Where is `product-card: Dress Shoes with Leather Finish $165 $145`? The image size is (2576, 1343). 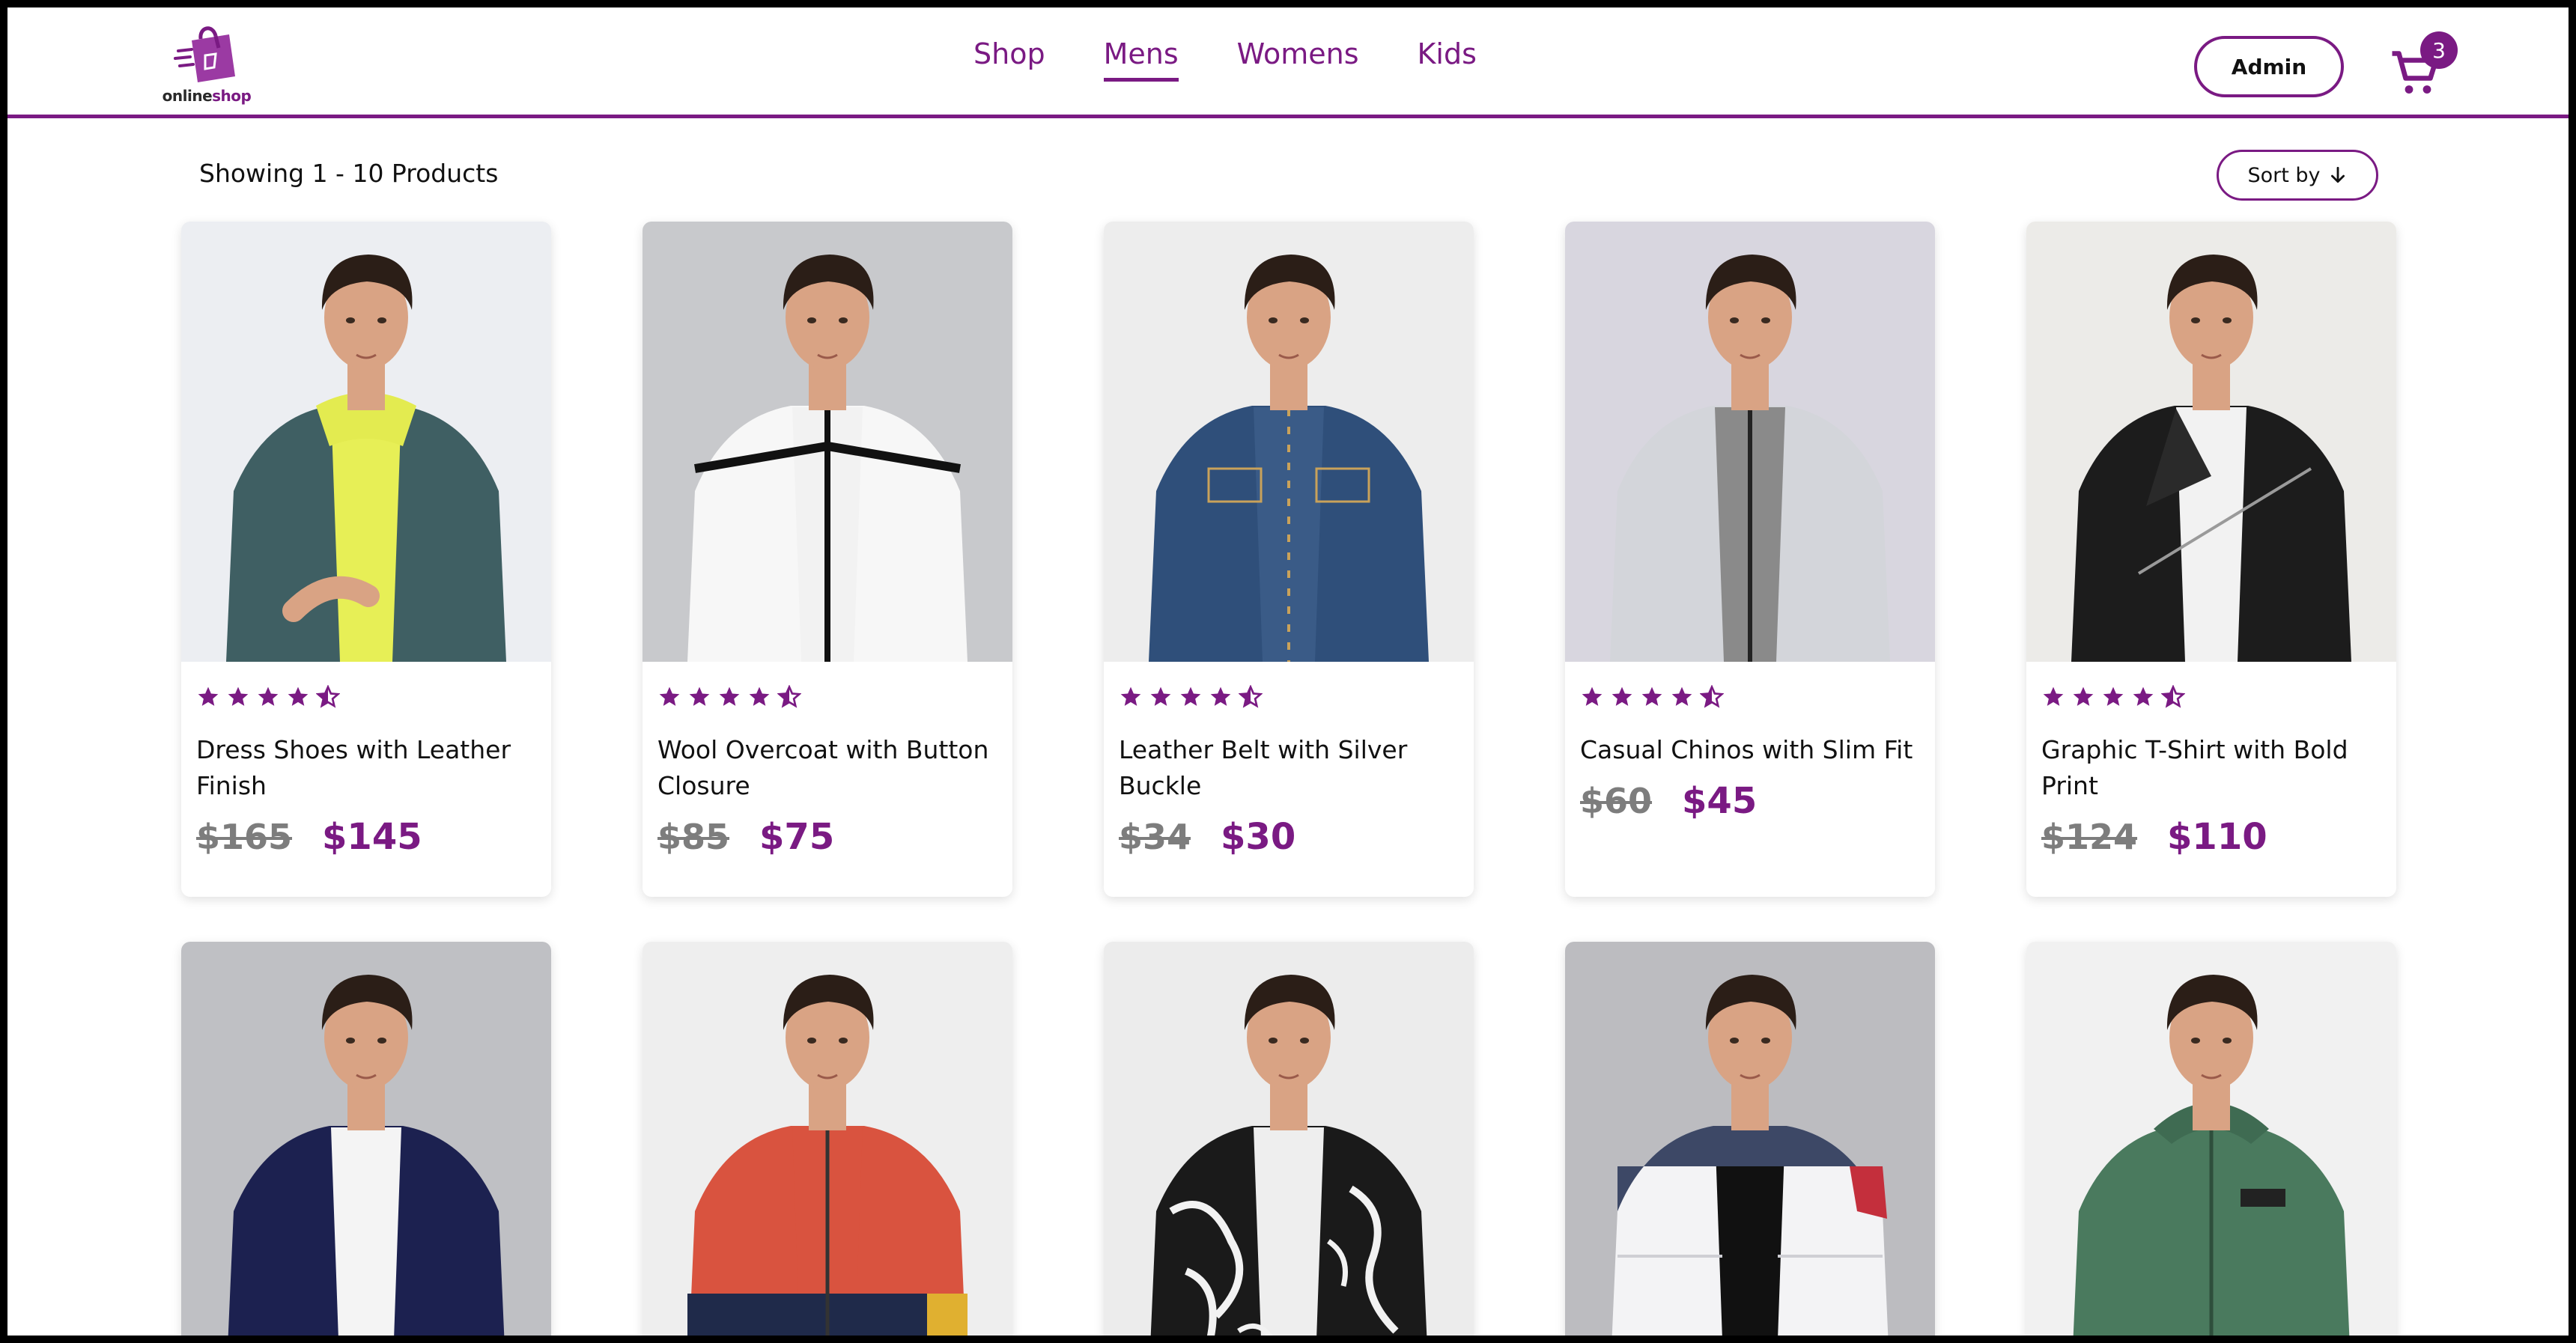
product-card: Dress Shoes with Leather Finish $165 $145 is located at coordinates (366, 559).